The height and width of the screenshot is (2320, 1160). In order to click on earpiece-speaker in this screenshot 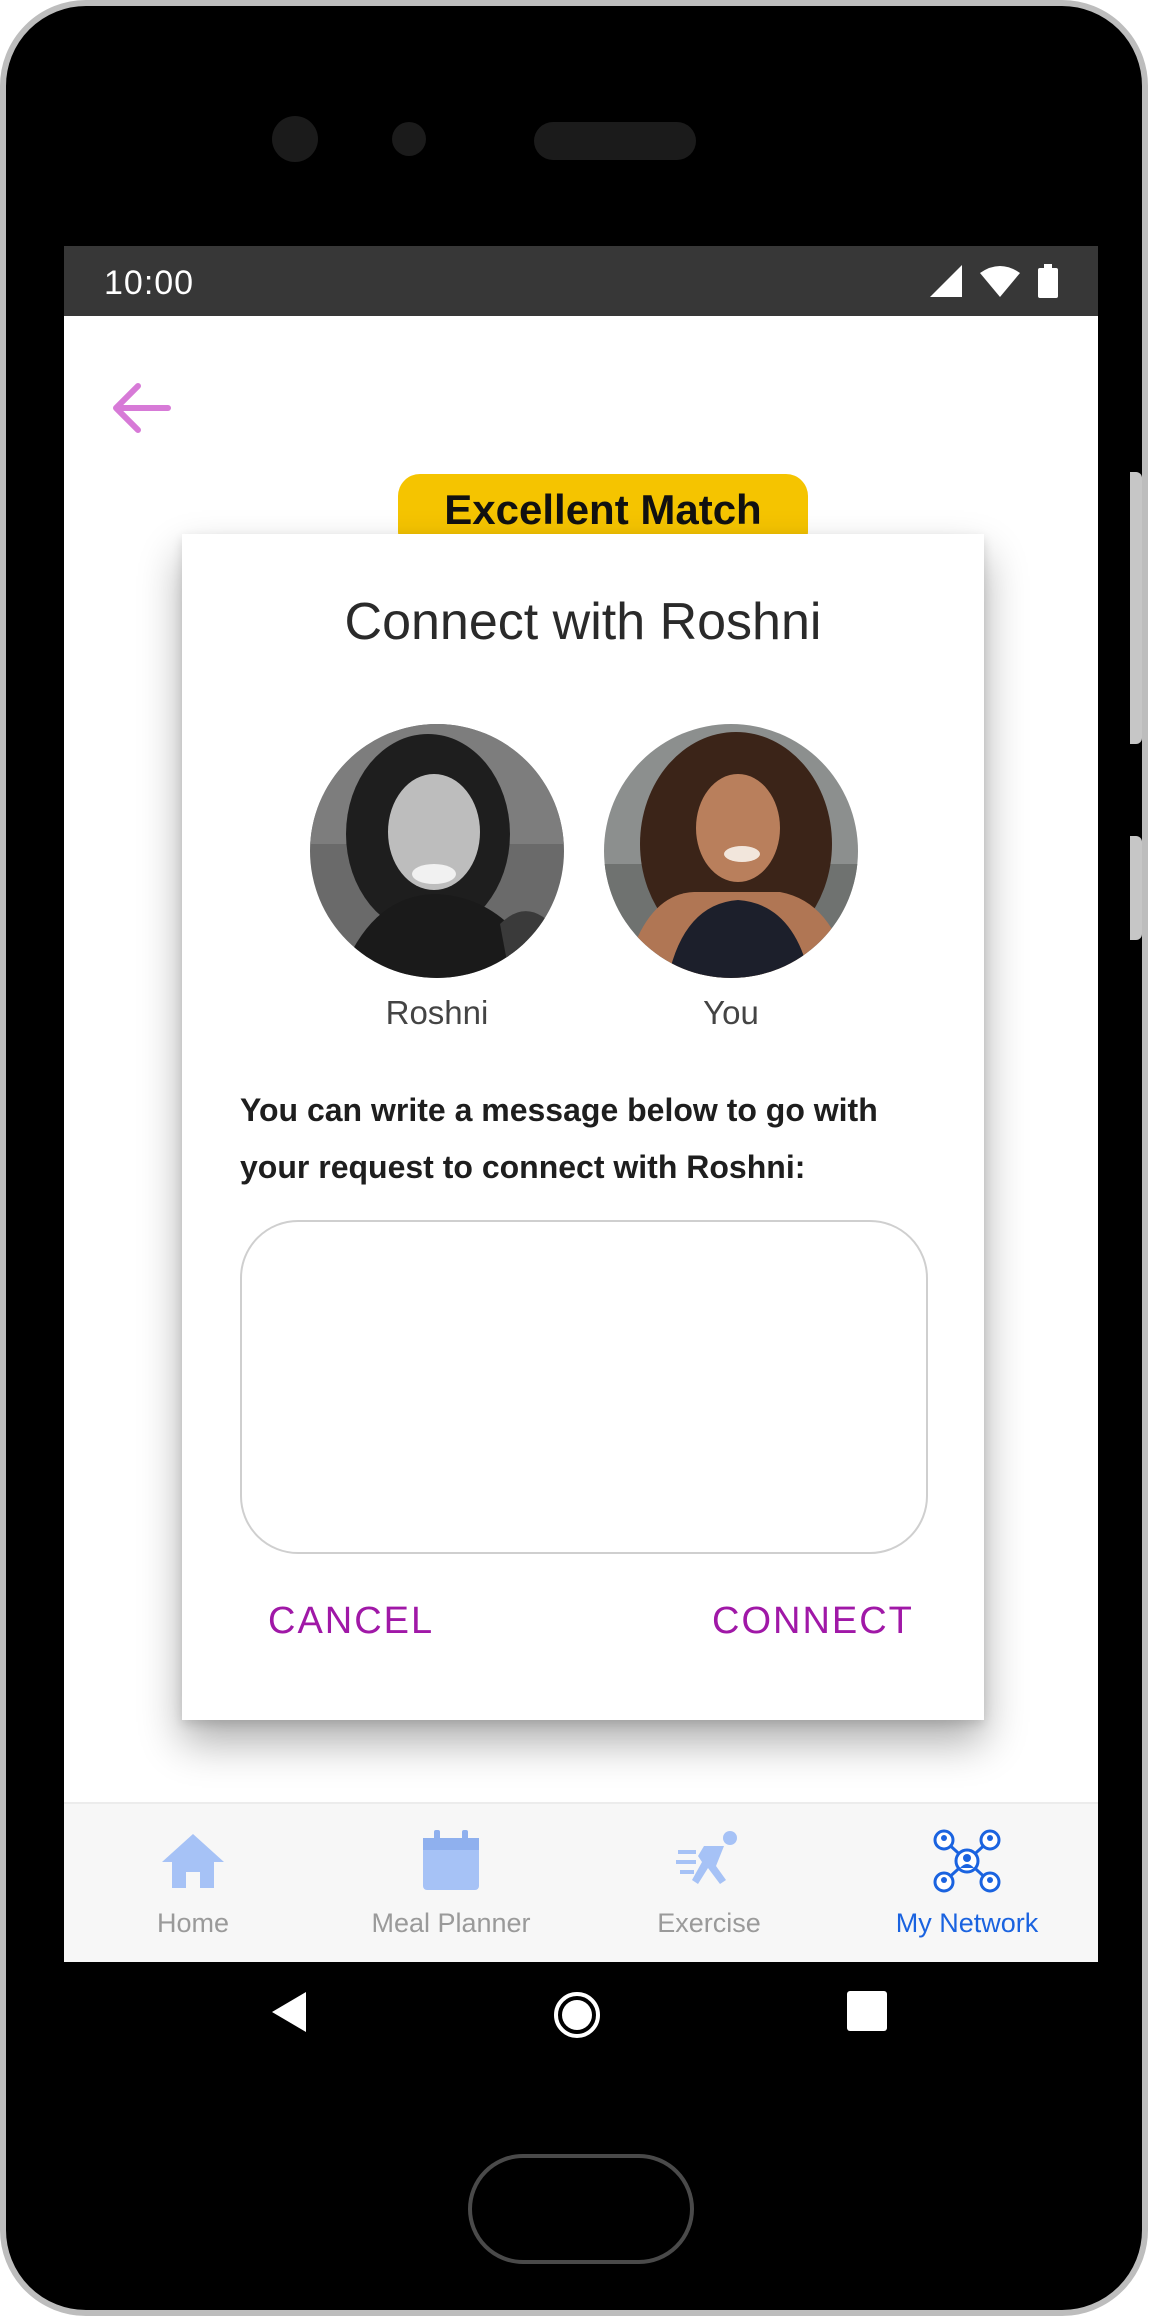, I will do `click(615, 141)`.